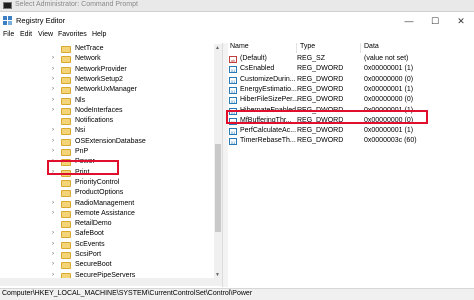 Image resolution: width=474 pixels, height=300 pixels. Describe the element at coordinates (218, 188) in the screenshot. I see `tree-scroll-thumb` at that location.